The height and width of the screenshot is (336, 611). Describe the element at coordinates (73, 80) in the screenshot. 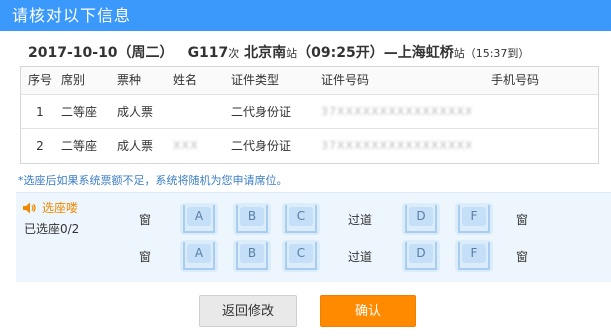

I see `header-seat: 席别` at that location.